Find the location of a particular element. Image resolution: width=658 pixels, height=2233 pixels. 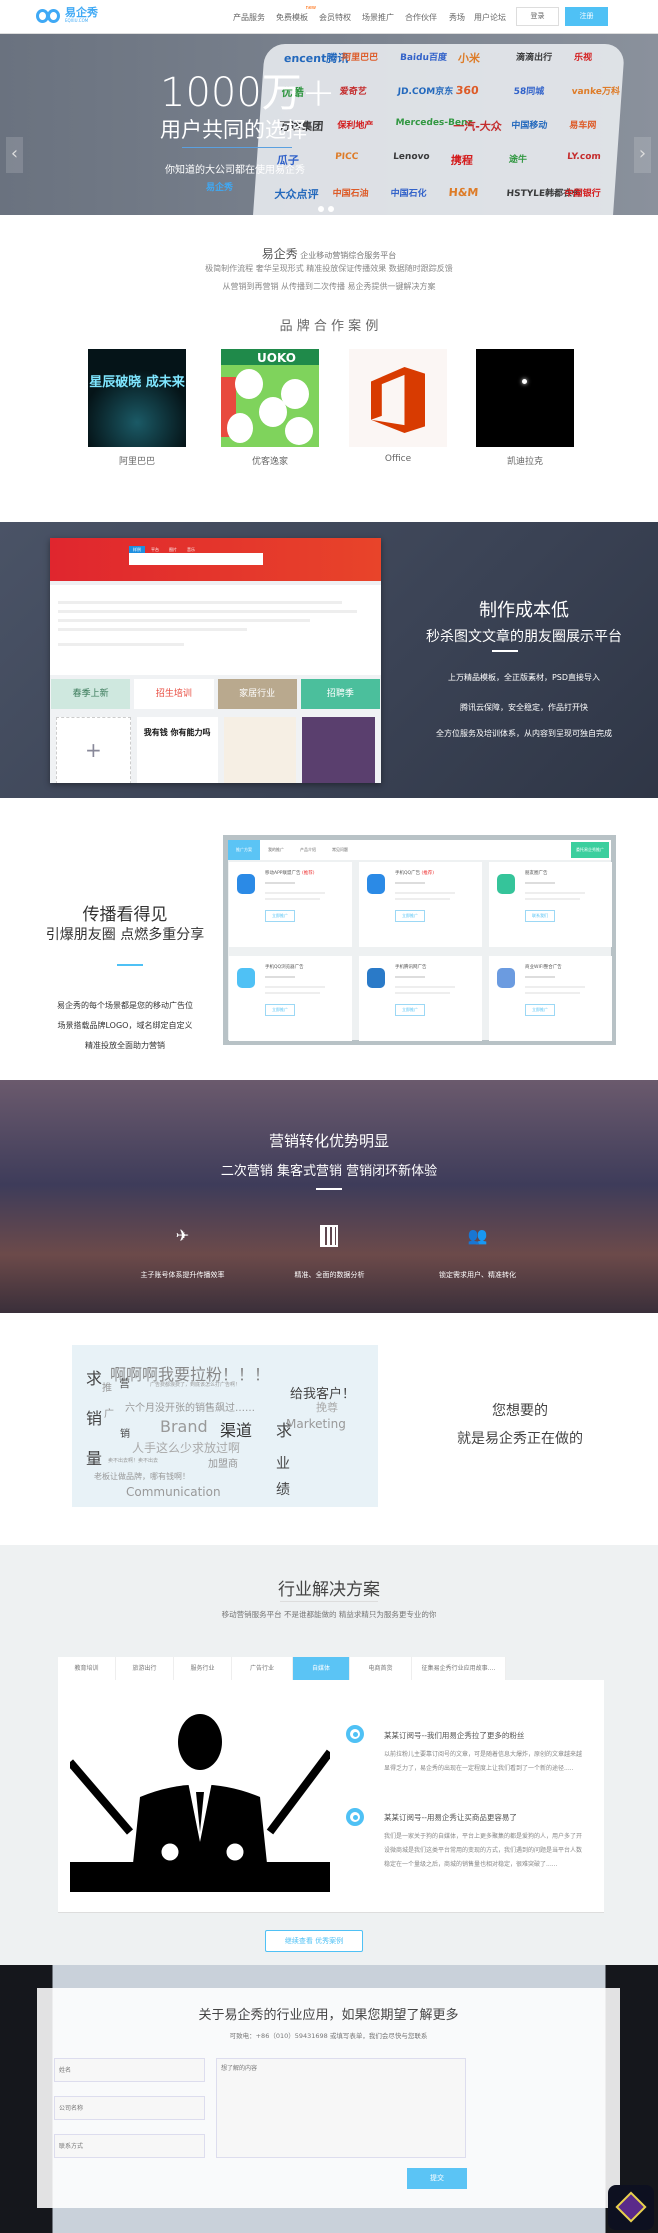

cloud-word: 营 is located at coordinates (124, 1383).